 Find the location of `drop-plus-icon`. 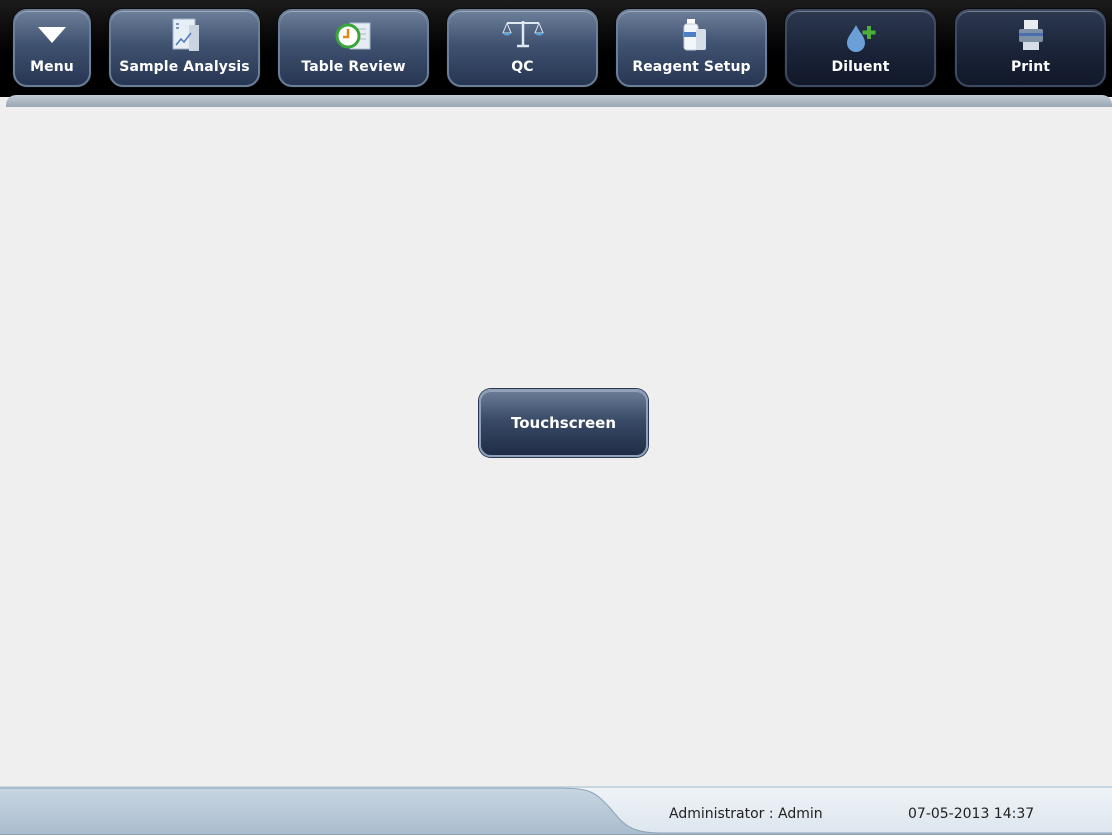

drop-plus-icon is located at coordinates (860, 38).